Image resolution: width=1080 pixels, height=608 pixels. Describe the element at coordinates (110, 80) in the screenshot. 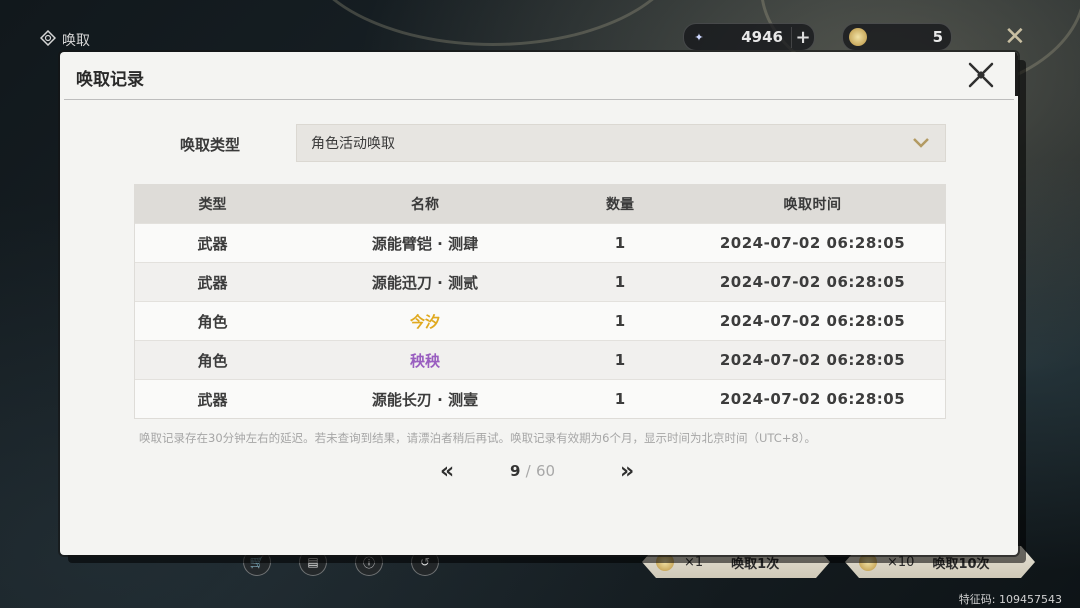

I see `modal-title: 唤取记录` at that location.